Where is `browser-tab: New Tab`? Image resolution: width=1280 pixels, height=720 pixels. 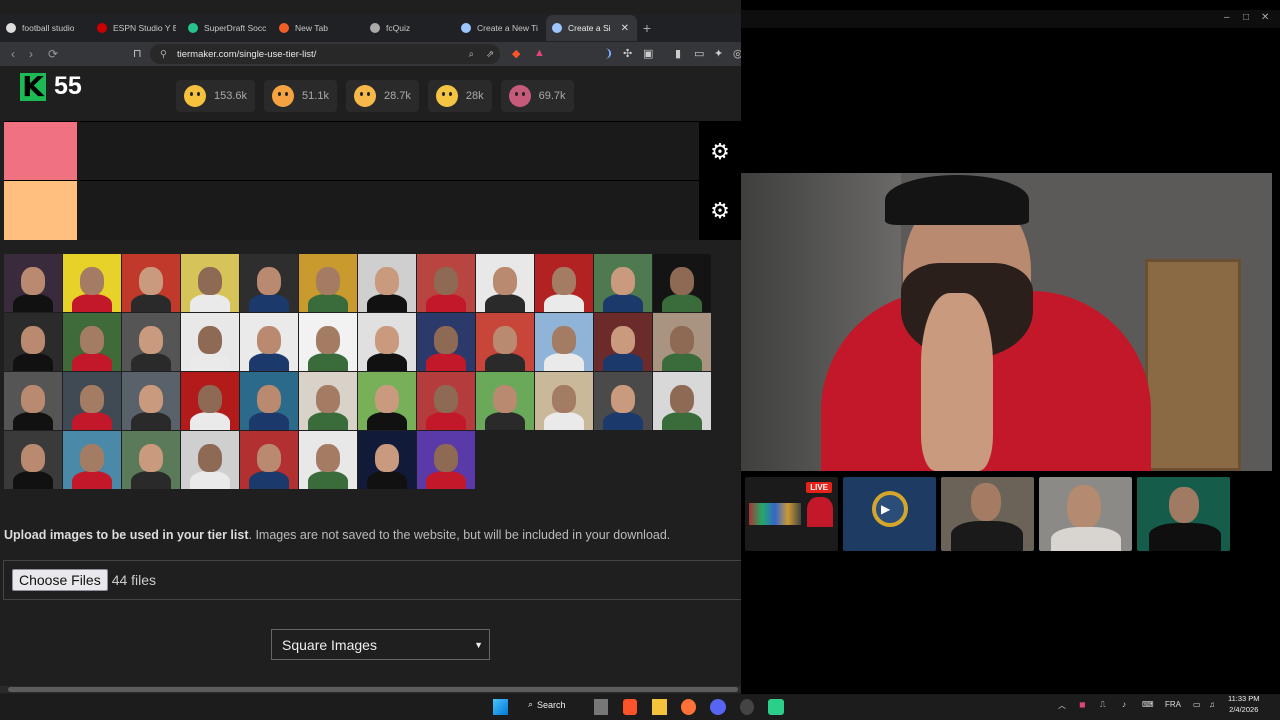
browser-tab: New Tab is located at coordinates (318, 28).